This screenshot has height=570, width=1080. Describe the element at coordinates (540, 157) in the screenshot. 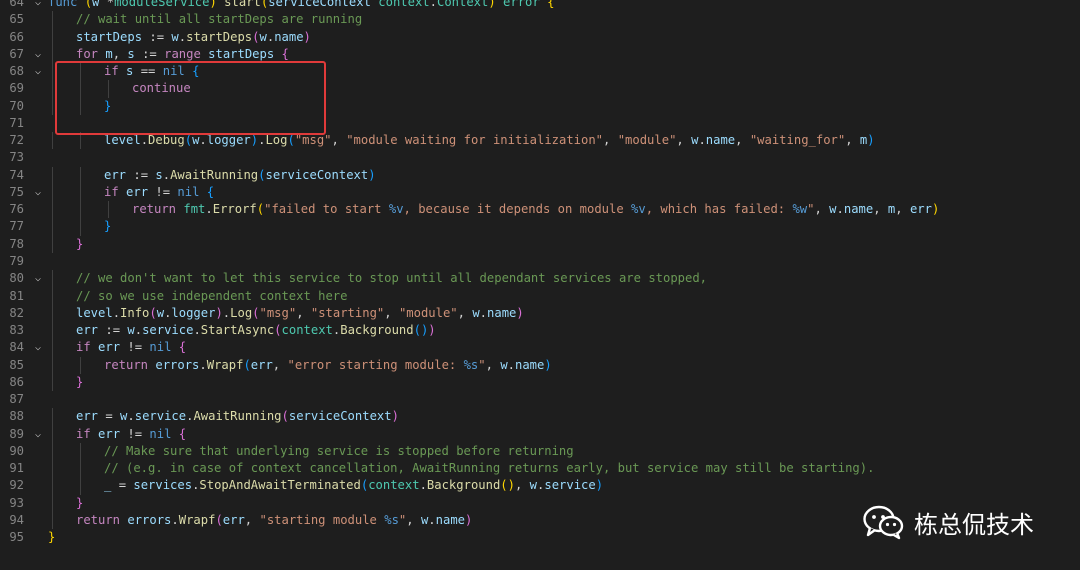

I see `code-line: 73` at that location.